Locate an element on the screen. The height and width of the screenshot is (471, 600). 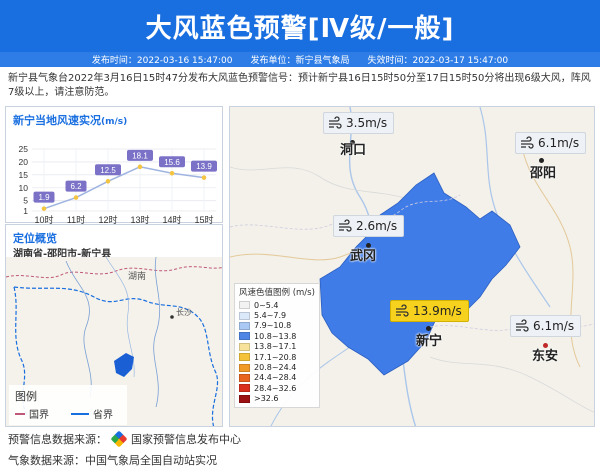
callout-shaoyang-value: 6.1m/s is located at coordinates (559, 143).